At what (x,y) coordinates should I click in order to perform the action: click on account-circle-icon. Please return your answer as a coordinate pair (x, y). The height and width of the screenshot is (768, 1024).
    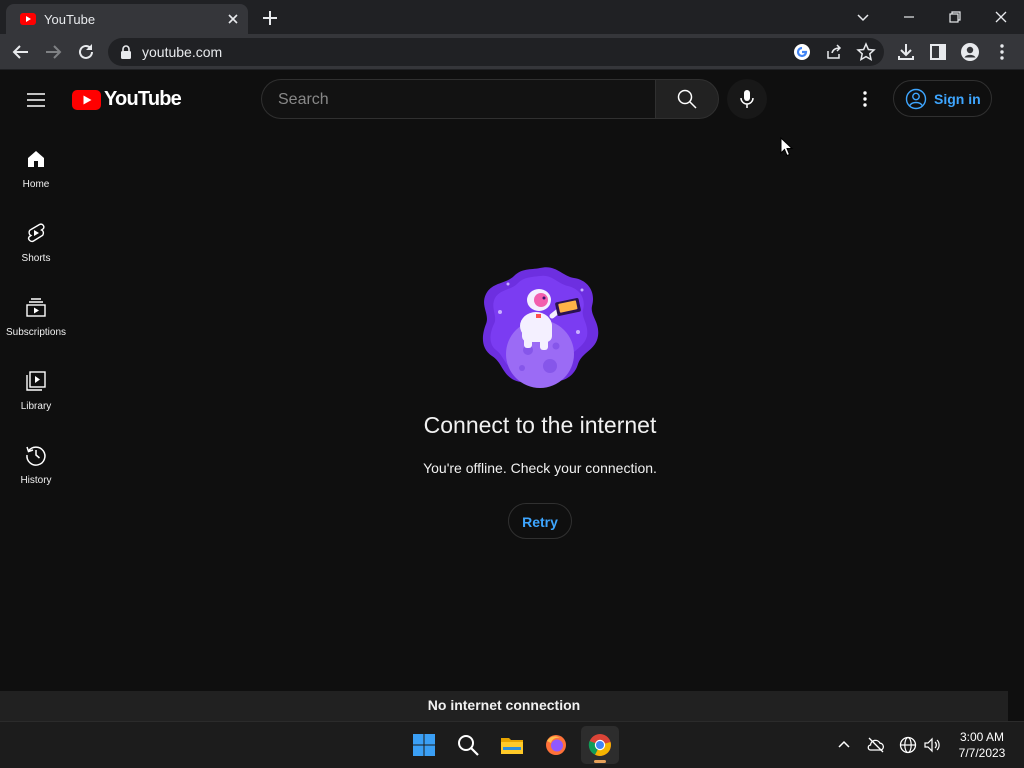
    Looking at the image, I should click on (916, 99).